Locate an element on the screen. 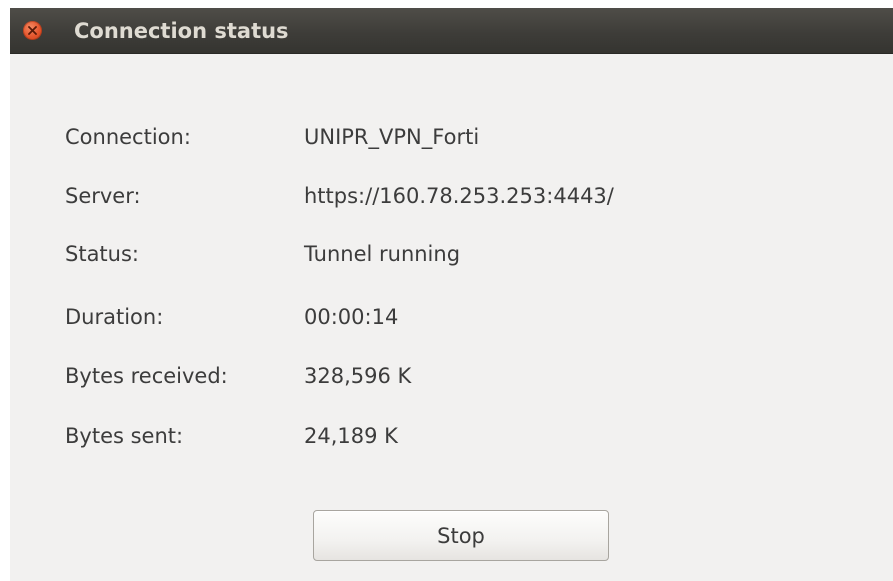 This screenshot has height=581, width=893. connection-row: Connection: UNIPR_VPN_Forti is located at coordinates (445, 137).